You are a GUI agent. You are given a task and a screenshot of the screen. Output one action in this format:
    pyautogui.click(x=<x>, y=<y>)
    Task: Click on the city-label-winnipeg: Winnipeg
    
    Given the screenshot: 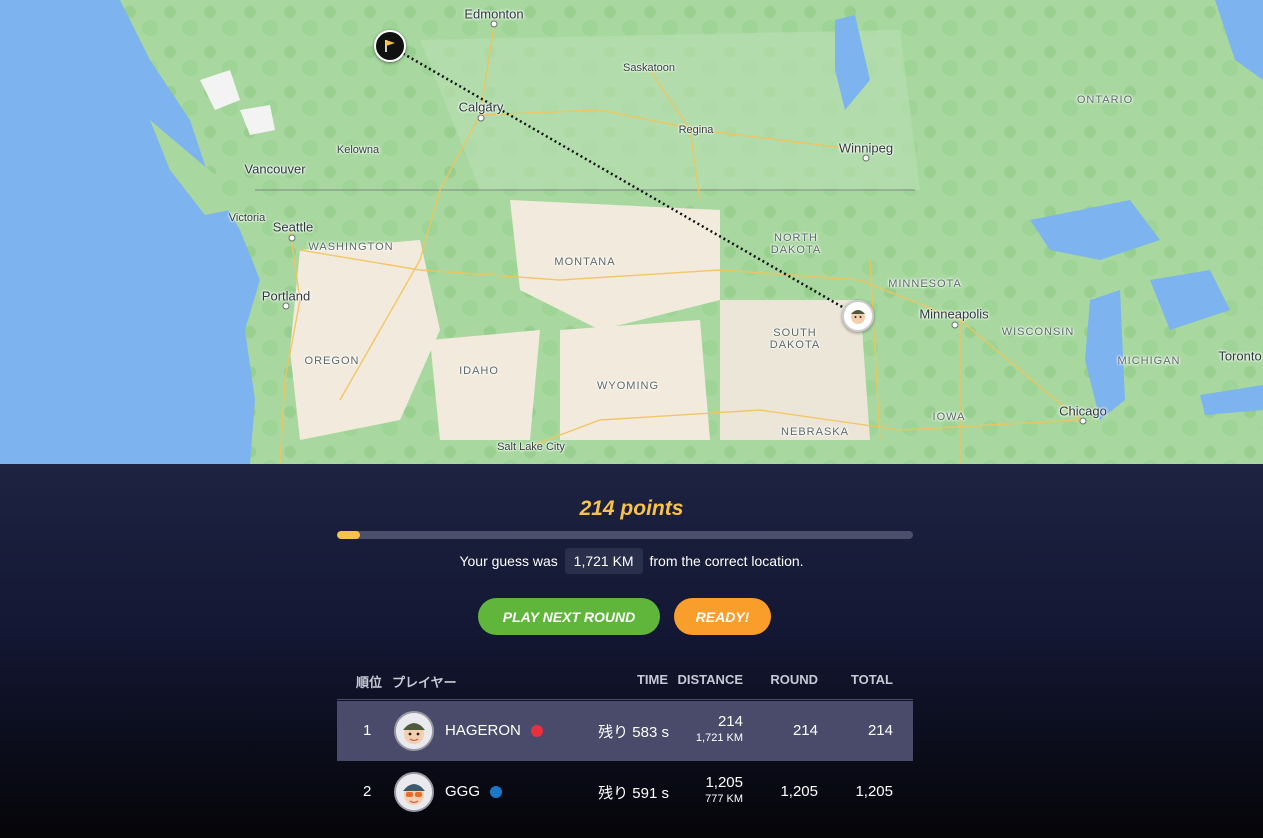 What is the action you would take?
    pyautogui.click(x=866, y=148)
    